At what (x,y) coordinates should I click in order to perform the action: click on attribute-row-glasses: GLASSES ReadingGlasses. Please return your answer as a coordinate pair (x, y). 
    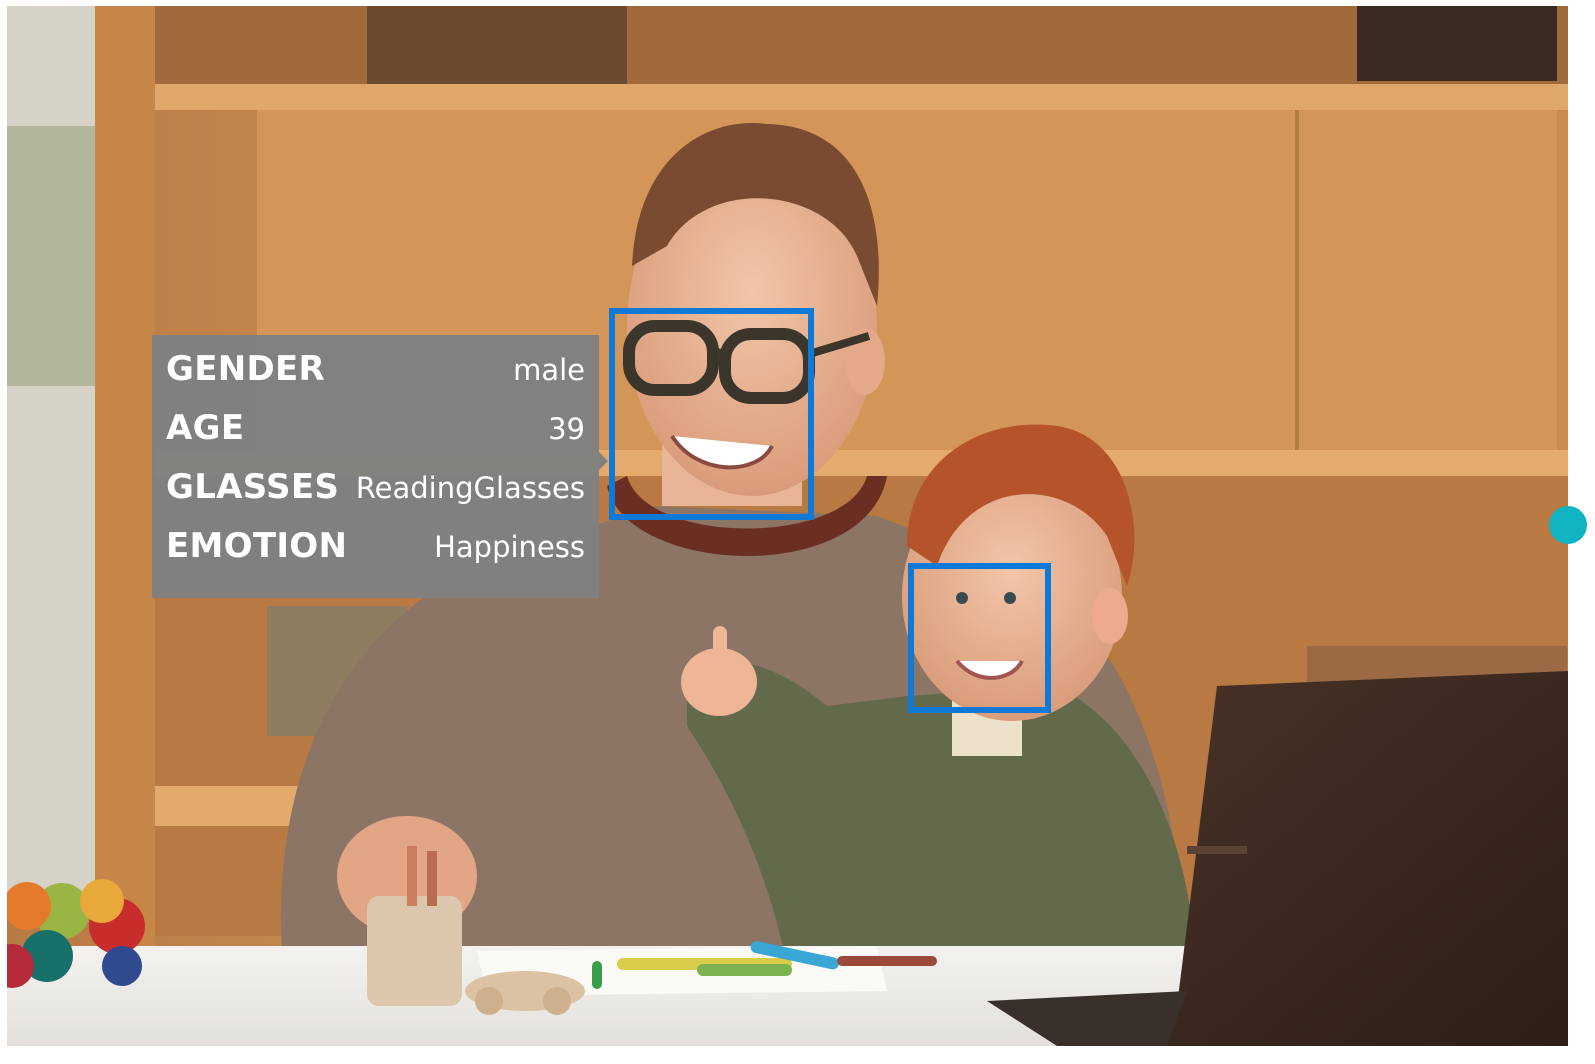
    Looking at the image, I should click on (375, 496).